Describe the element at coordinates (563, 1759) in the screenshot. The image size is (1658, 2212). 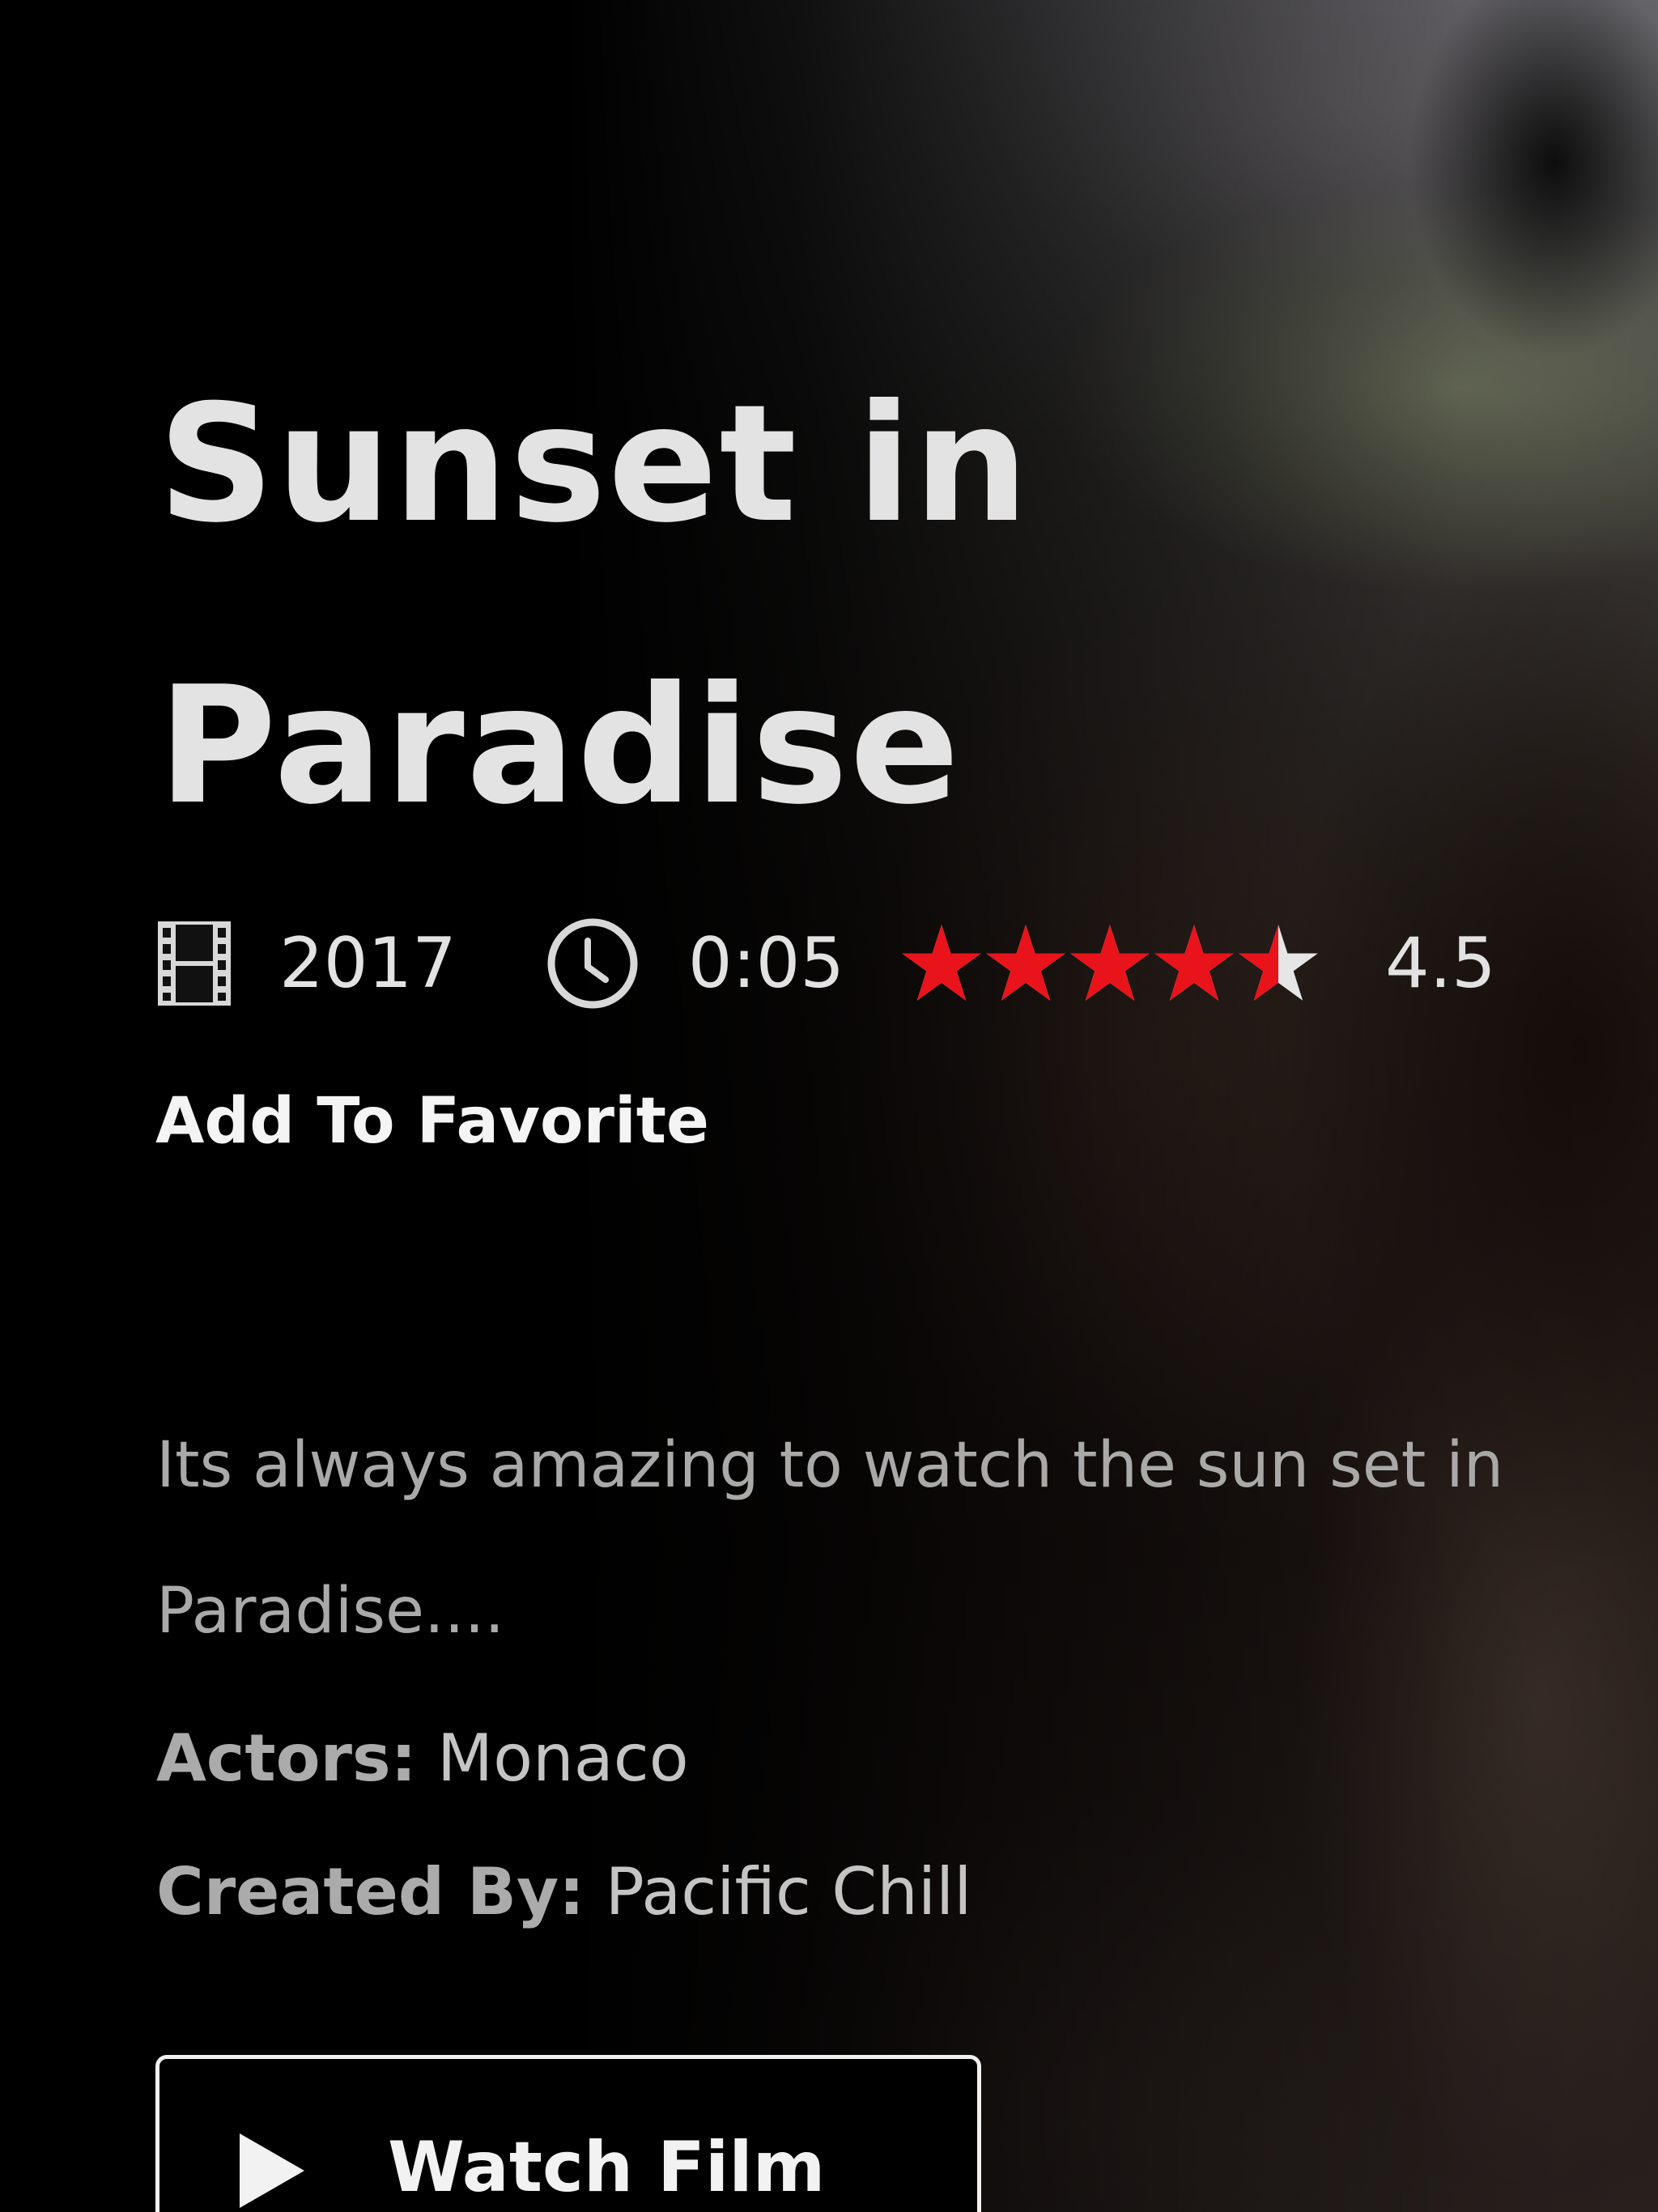
I see `actors-value: Monaco` at that location.